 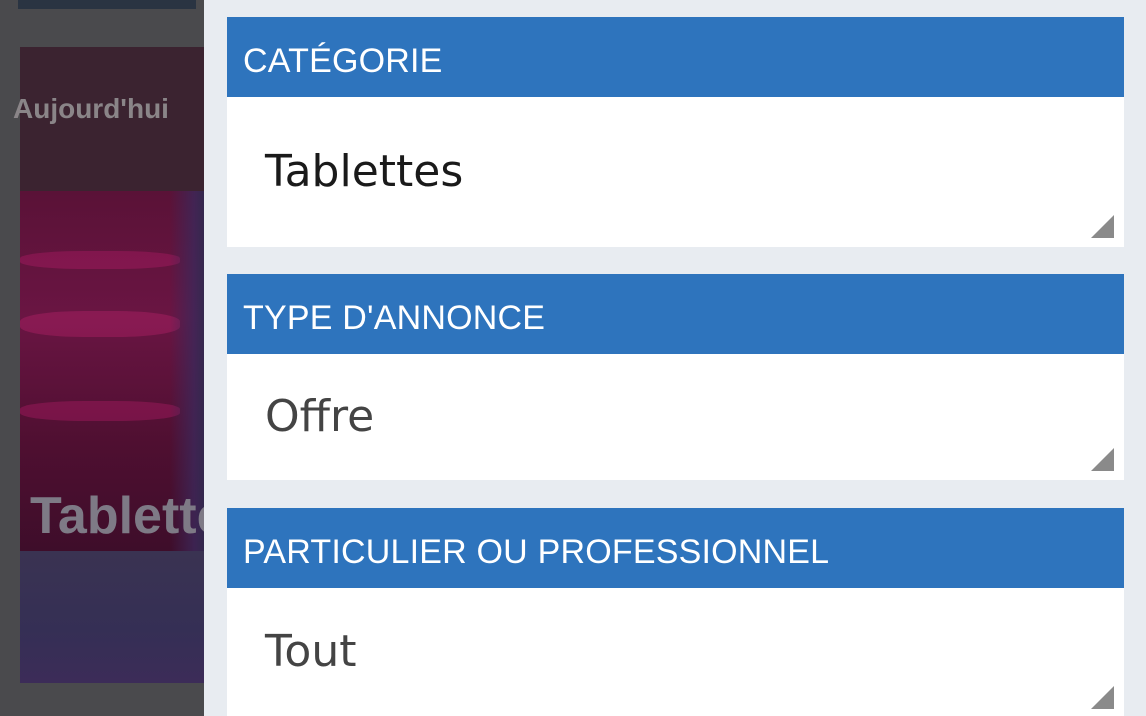 I want to click on filter-ad-type-label: TYPE D'ANNONCE, so click(x=675, y=314).